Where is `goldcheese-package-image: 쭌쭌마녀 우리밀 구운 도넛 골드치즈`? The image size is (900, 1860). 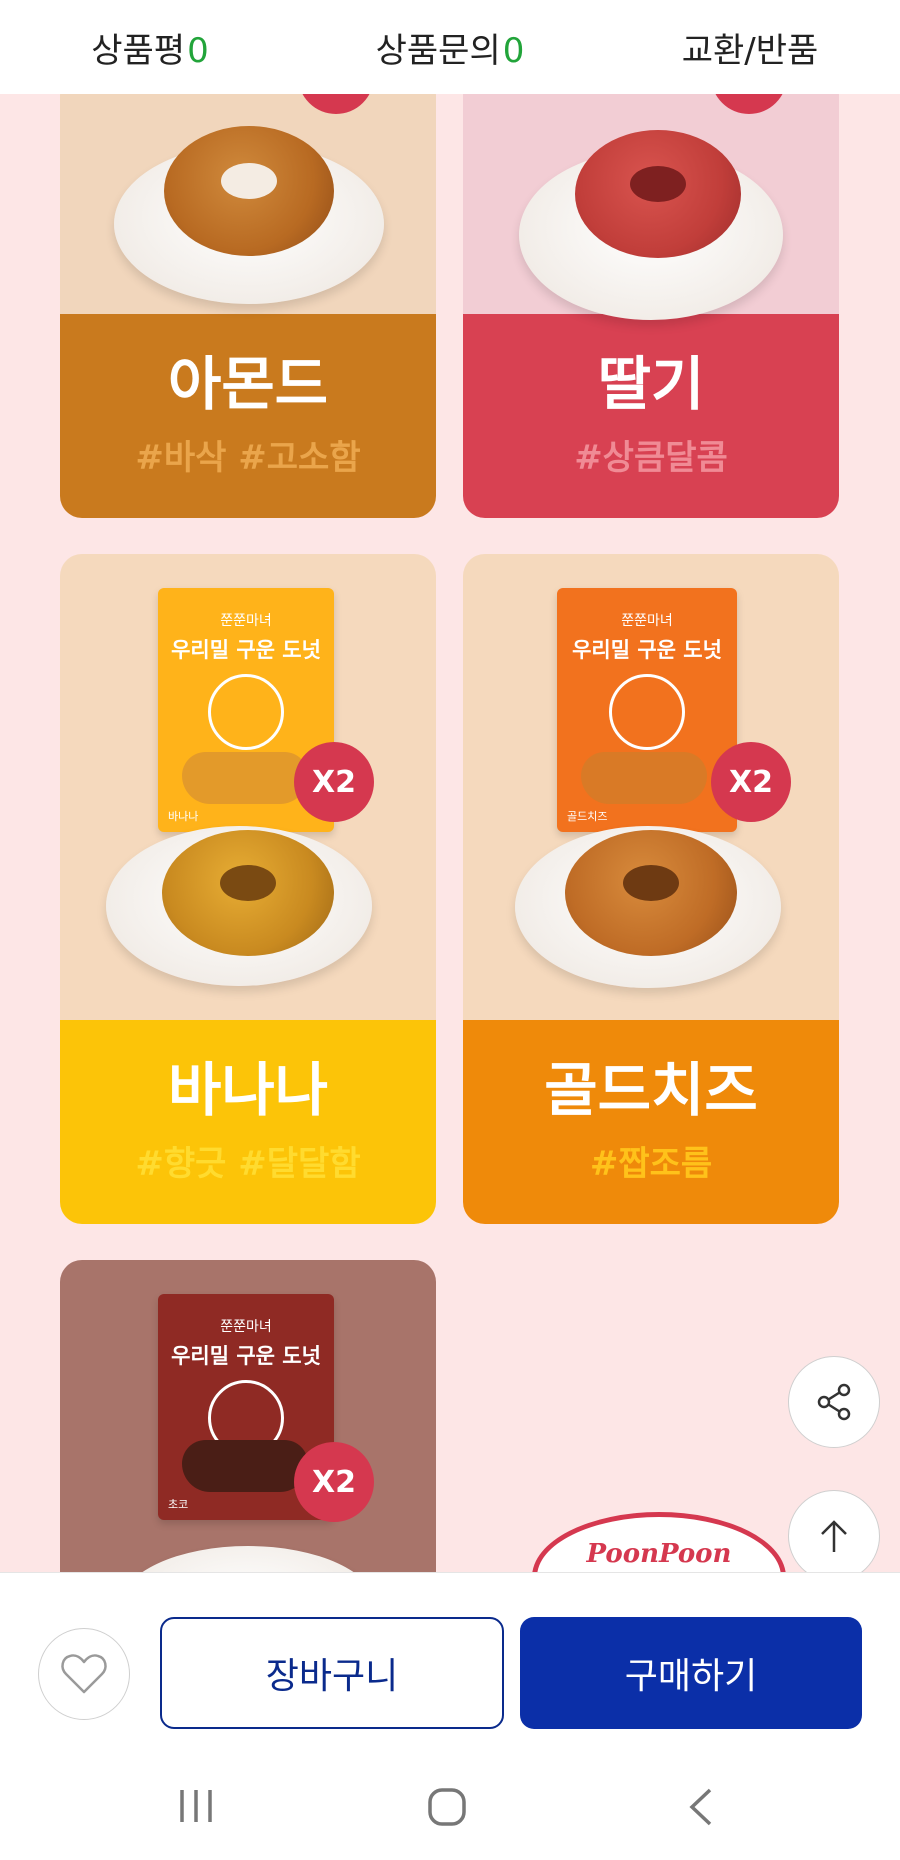
goldcheese-package-image: 쭌쭌마녀 우리밀 구운 도넛 골드치즈 is located at coordinates (647, 710).